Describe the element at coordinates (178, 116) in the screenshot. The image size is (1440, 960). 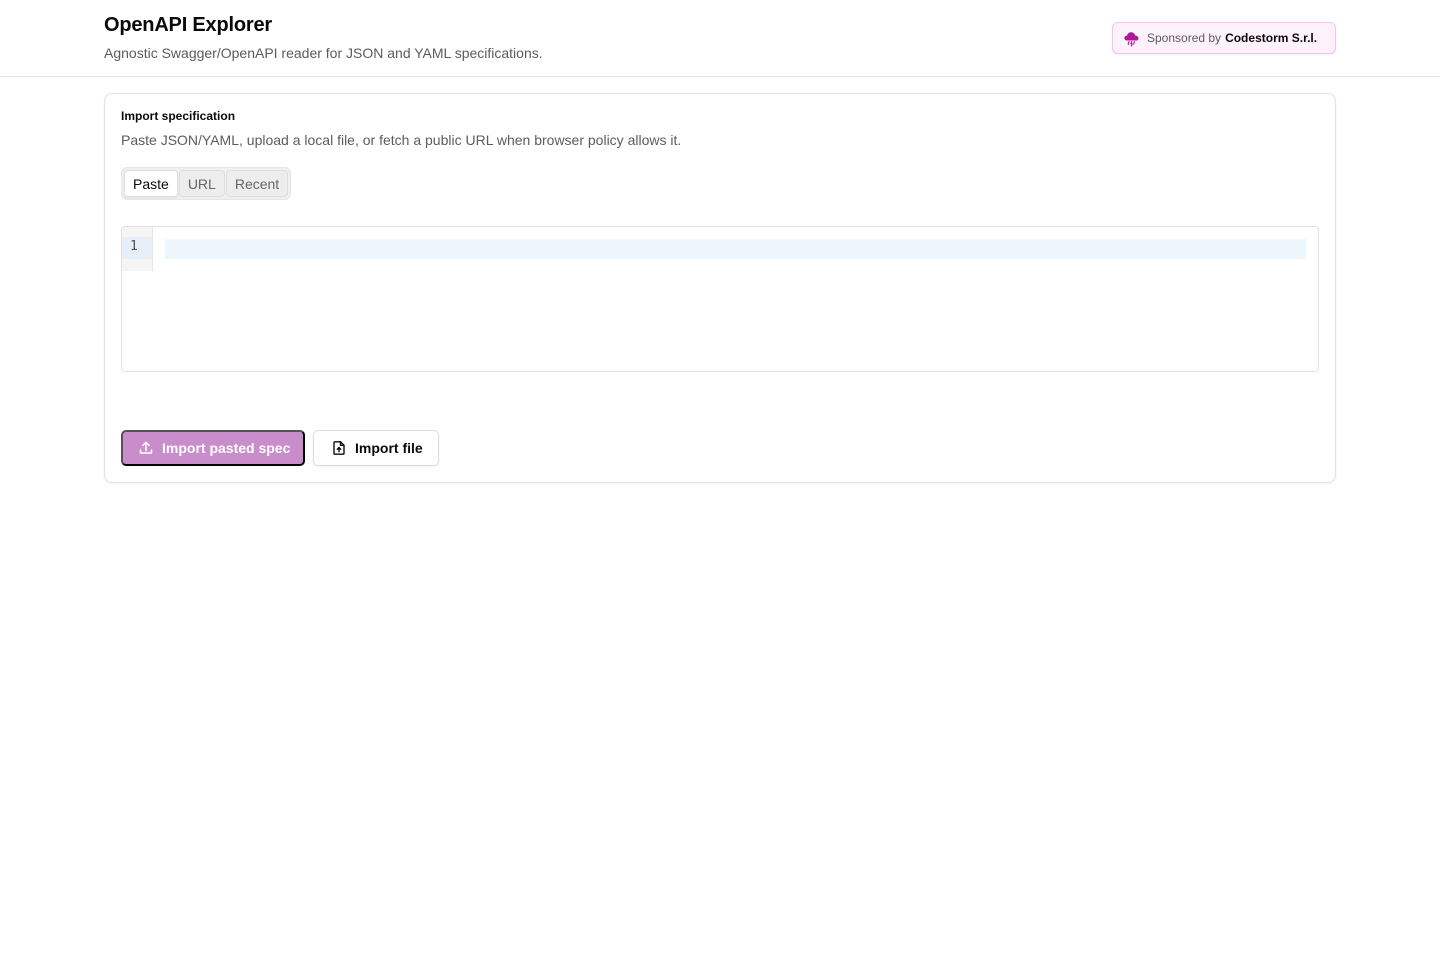
I see `card-title: Import specification` at that location.